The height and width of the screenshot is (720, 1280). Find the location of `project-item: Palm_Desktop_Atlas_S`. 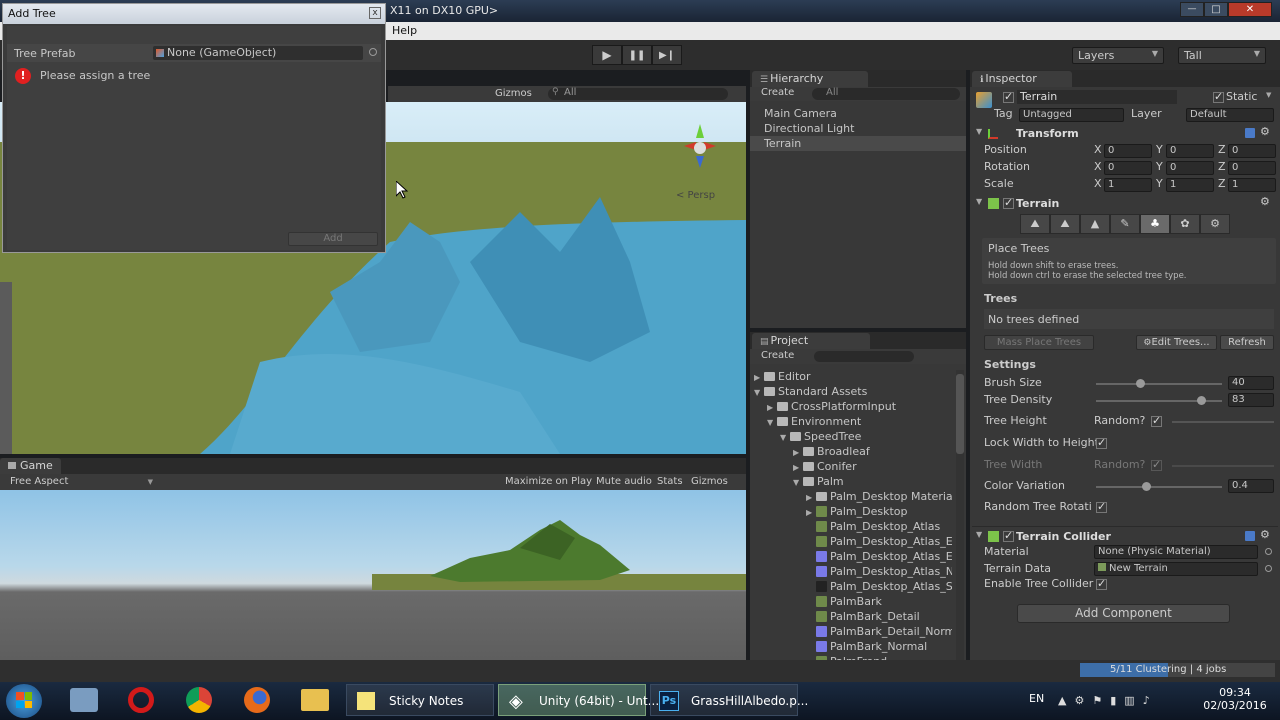

project-item: Palm_Desktop_Atlas_S is located at coordinates (852, 586).